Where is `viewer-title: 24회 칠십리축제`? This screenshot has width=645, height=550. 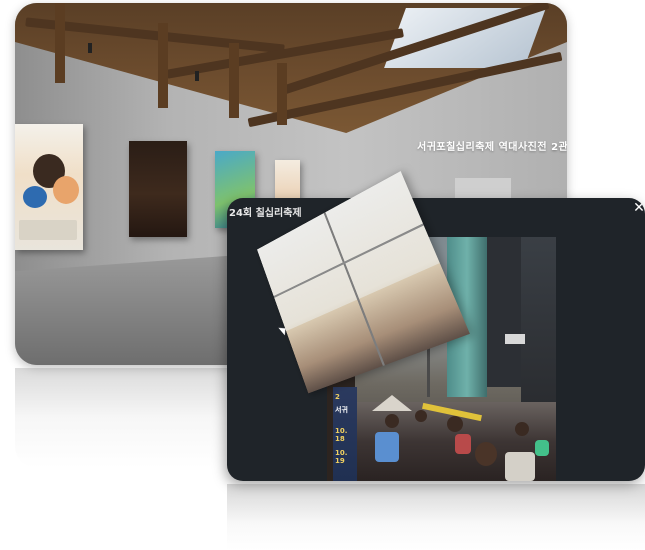 viewer-title: 24회 칠십리축제 is located at coordinates (265, 211).